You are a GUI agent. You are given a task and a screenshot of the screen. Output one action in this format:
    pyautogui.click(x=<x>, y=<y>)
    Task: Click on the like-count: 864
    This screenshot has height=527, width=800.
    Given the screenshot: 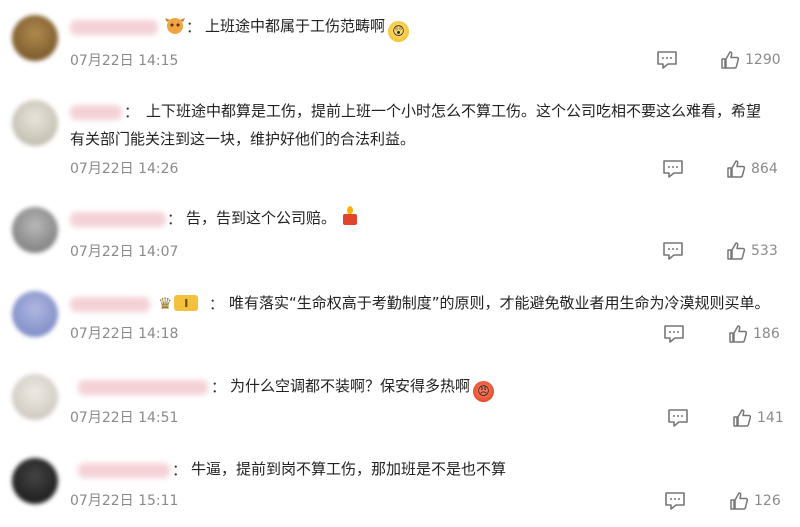 What is the action you would take?
    pyautogui.click(x=764, y=169)
    